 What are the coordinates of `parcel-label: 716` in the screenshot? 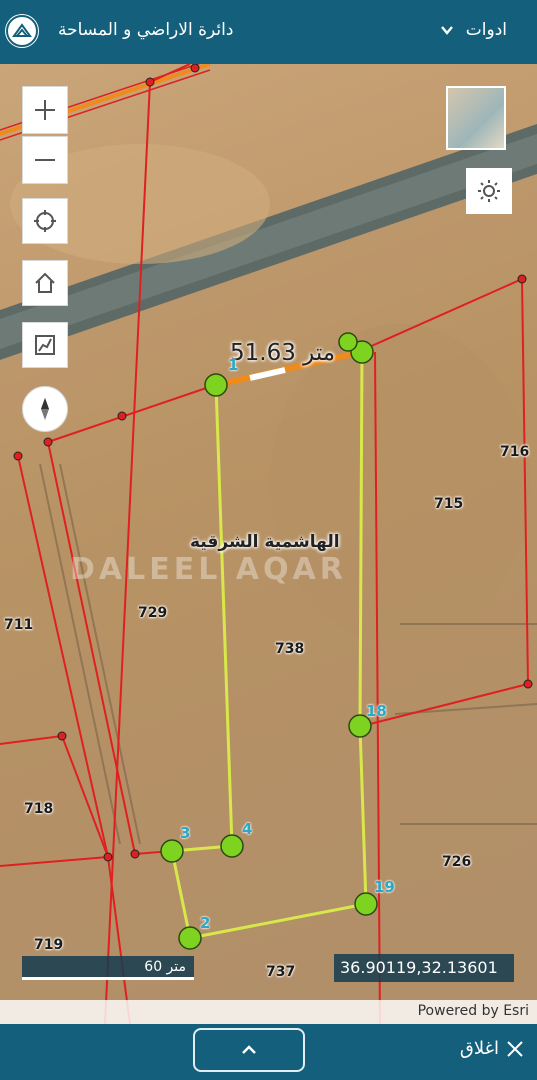 It's located at (515, 452).